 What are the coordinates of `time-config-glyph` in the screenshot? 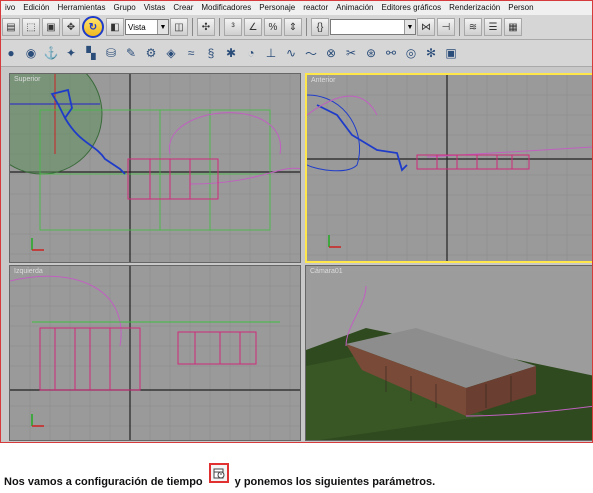 It's located at (219, 473).